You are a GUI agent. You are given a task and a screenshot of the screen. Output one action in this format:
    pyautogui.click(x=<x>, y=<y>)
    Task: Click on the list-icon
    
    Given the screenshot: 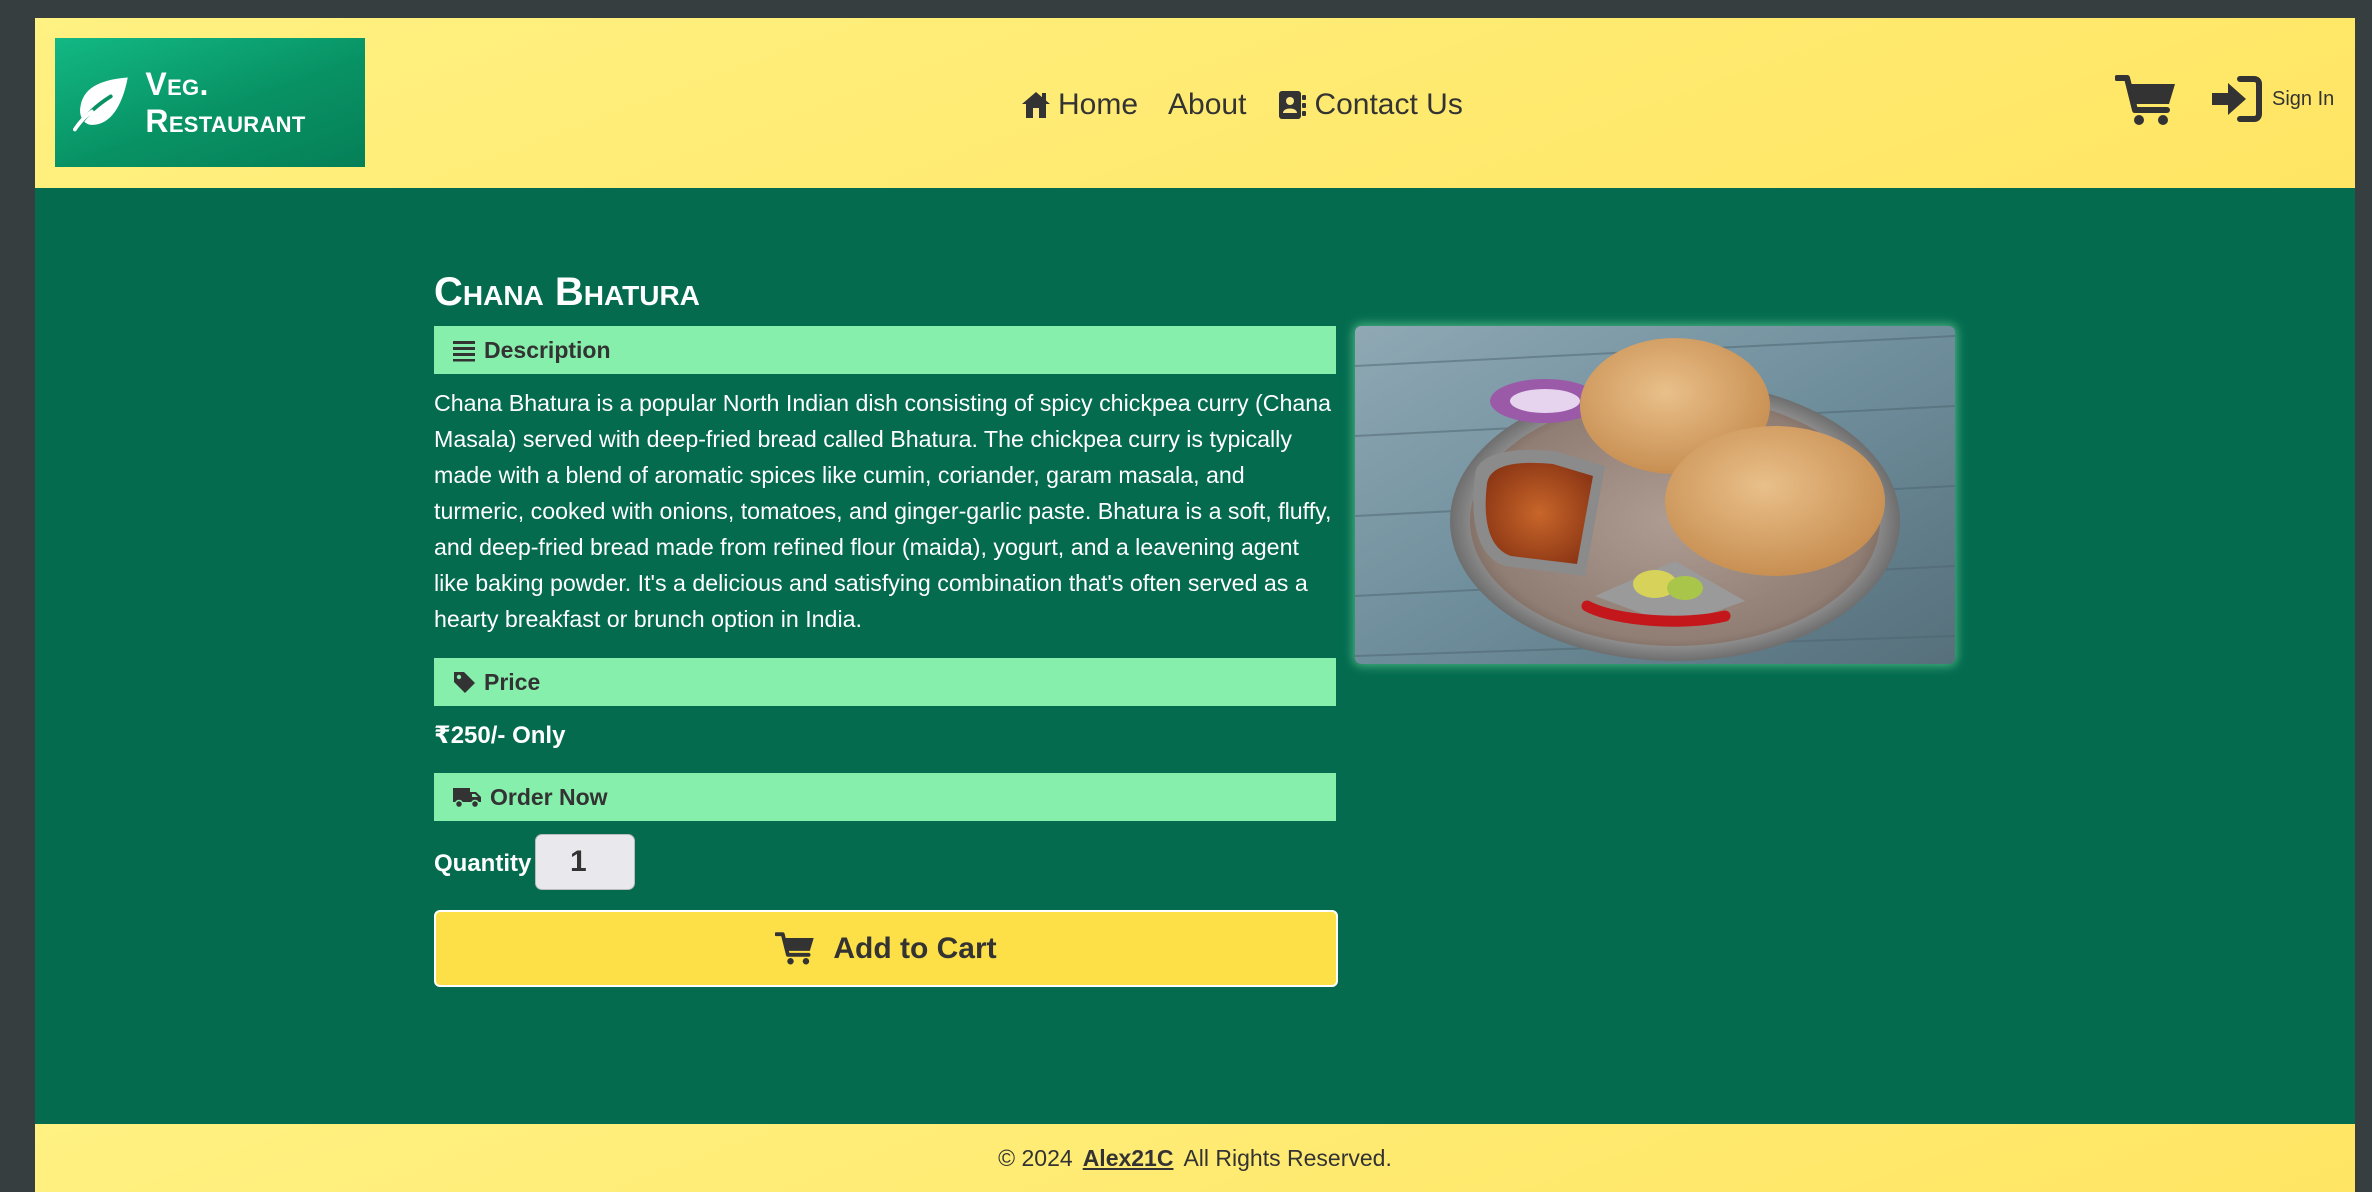 What is the action you would take?
    pyautogui.click(x=464, y=351)
    